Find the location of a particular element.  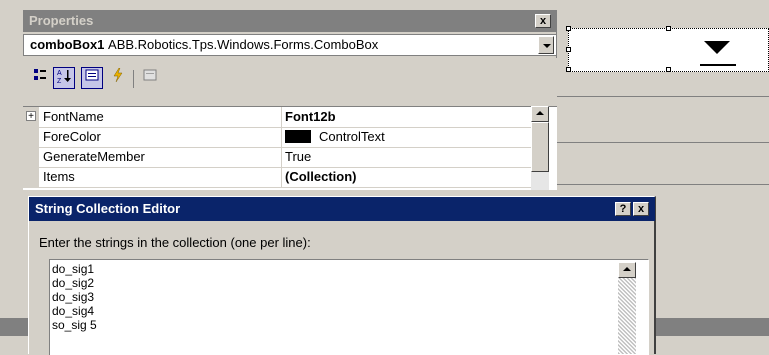

property-value: ControlText is located at coordinates (352, 136).